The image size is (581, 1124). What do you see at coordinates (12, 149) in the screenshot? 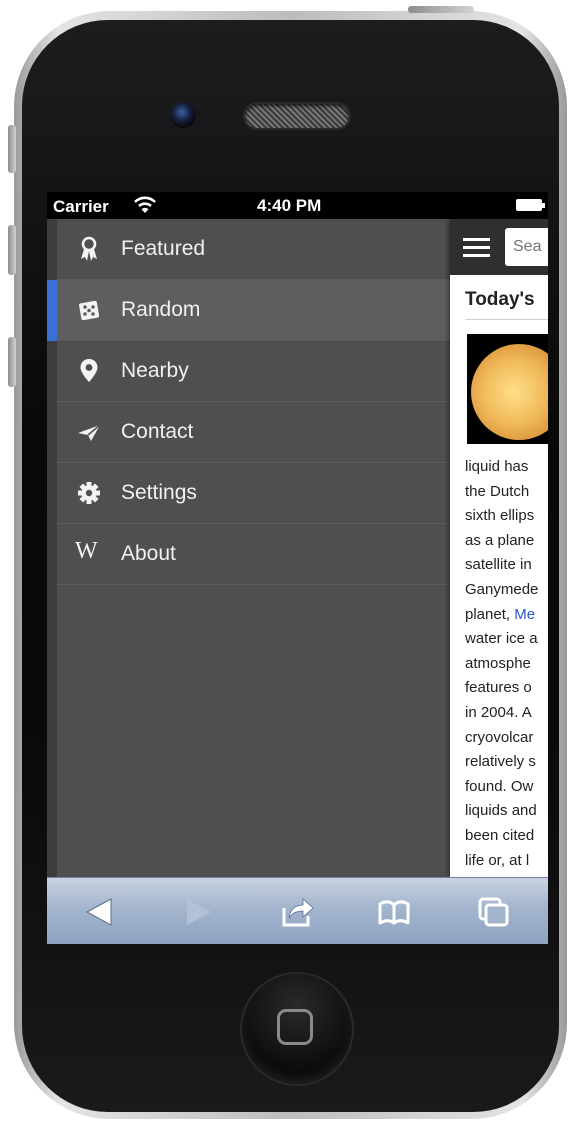
I see `mute-switch` at bounding box center [12, 149].